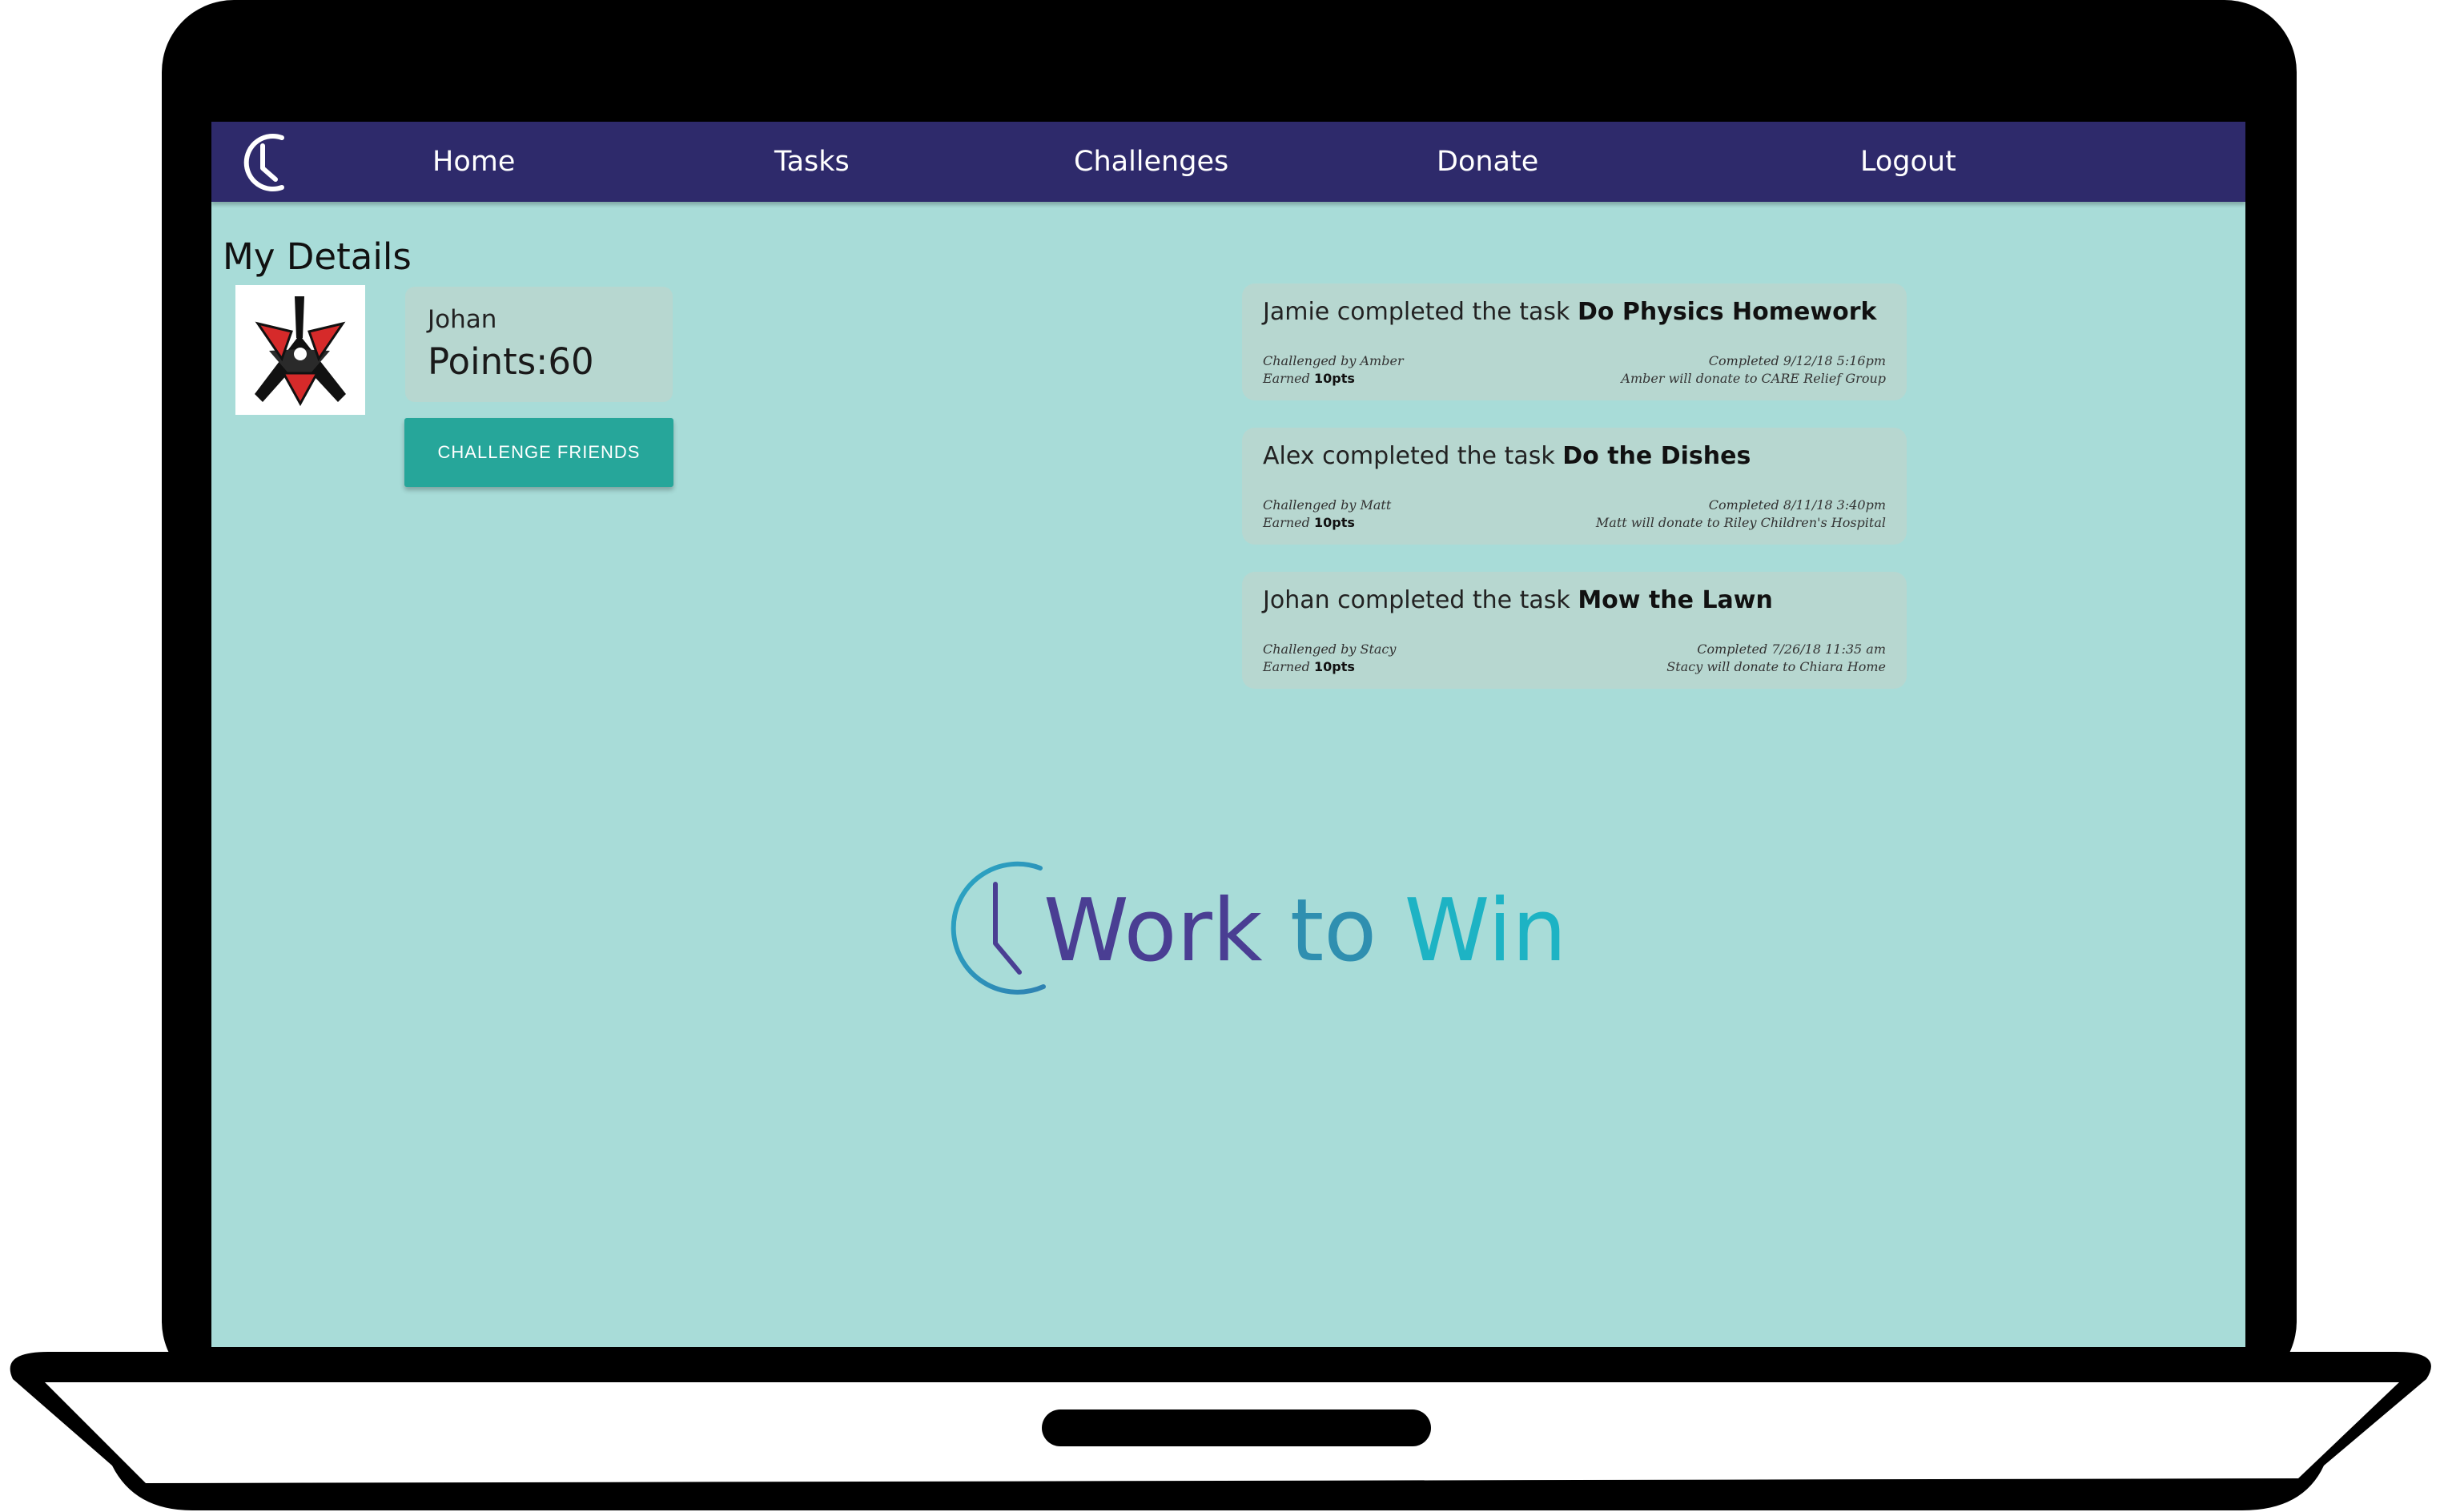  I want to click on brand-logo: Work to Win, so click(1248, 931).